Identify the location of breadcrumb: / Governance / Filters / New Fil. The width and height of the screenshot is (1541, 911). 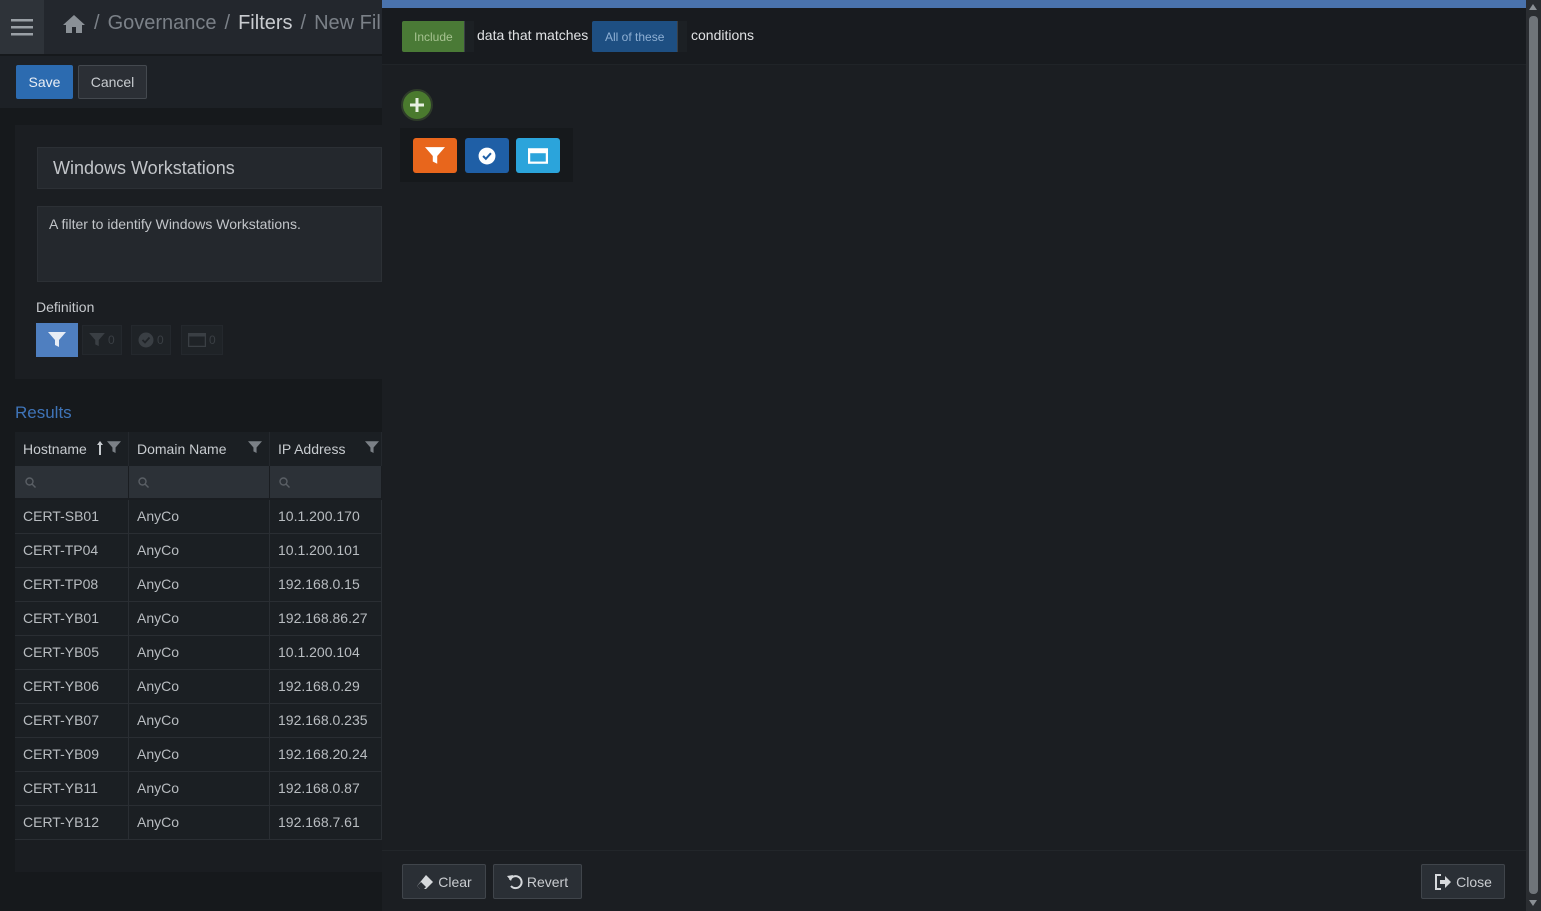
(221, 23).